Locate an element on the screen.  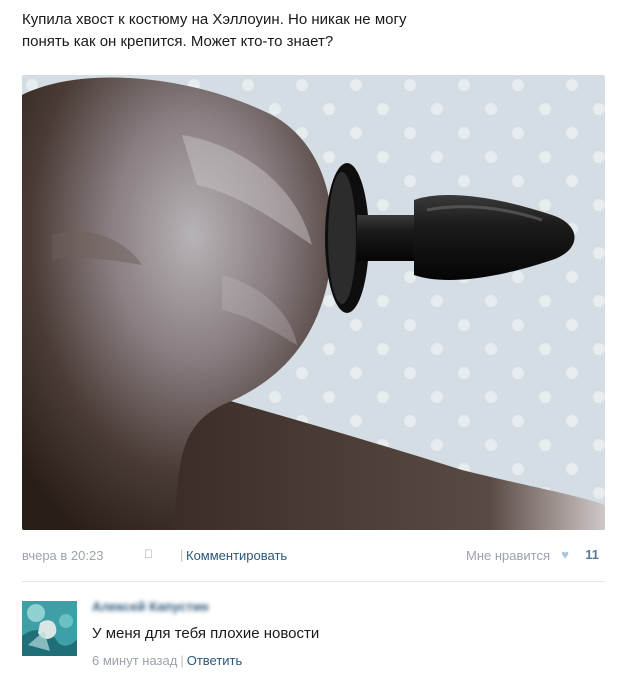
like-count: 11 is located at coordinates (592, 554).